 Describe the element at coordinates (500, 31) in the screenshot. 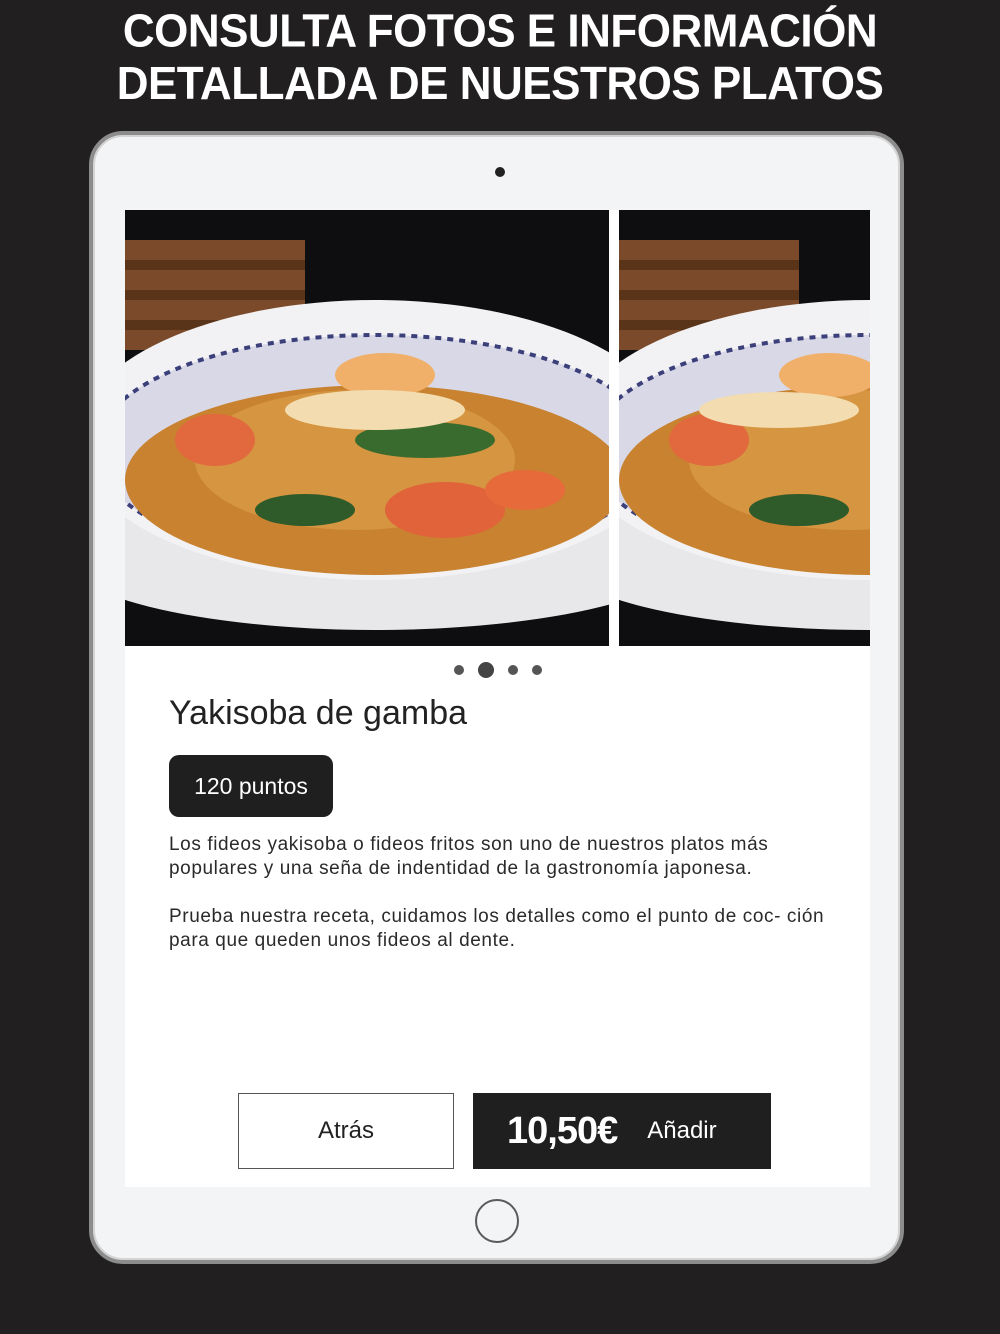

I see `headline-line-1: CONSULTA FOTOS E INFORMACIÓN` at that location.